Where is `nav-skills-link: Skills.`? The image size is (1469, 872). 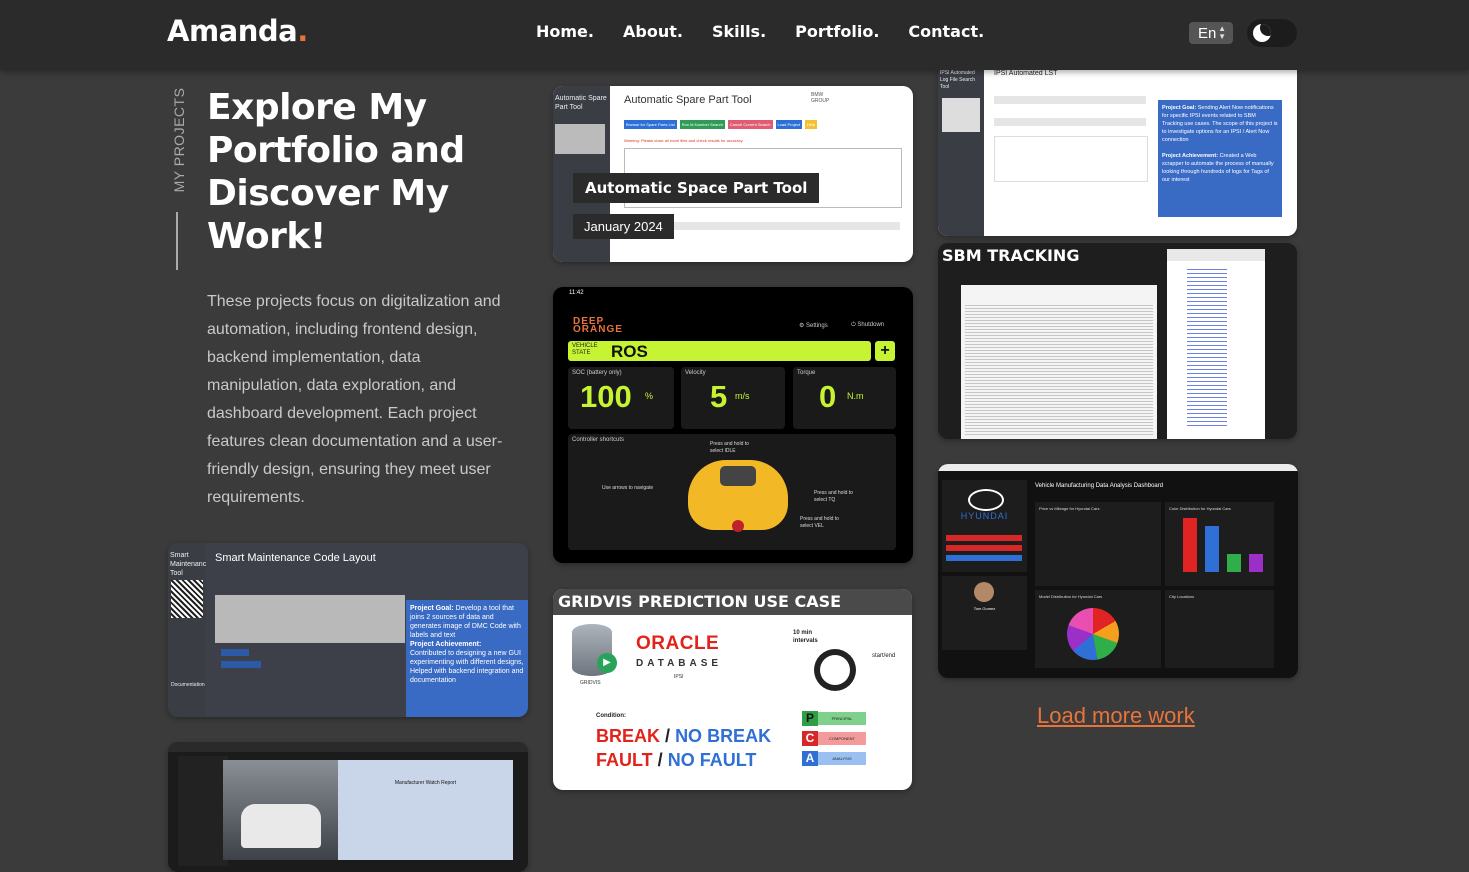 nav-skills-link: Skills. is located at coordinates (739, 31).